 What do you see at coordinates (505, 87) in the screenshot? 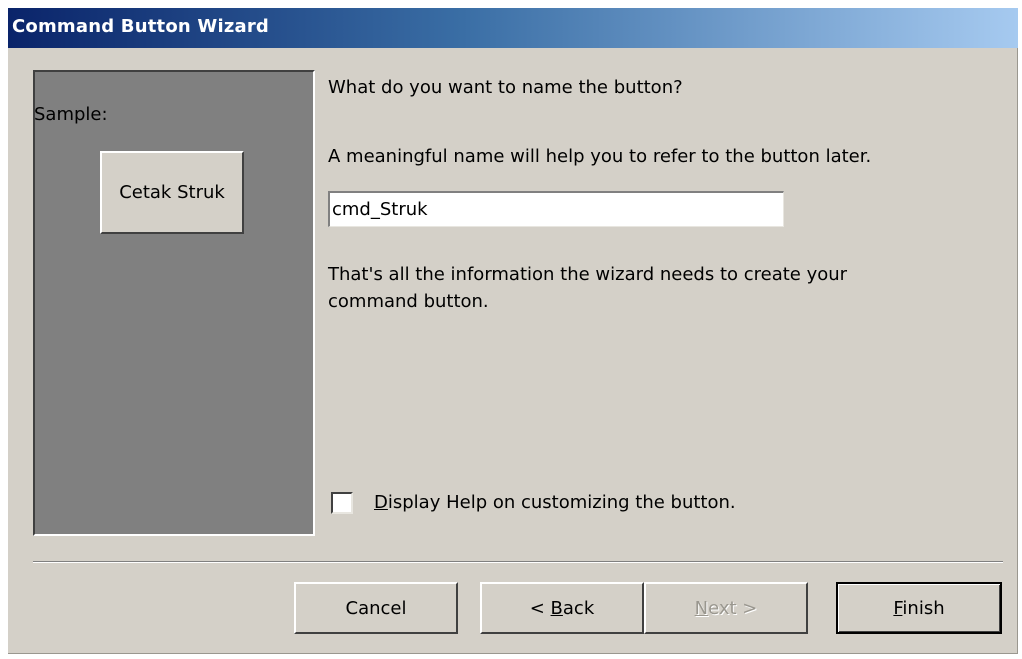
I see `question-text: What do you want to name the button?` at bounding box center [505, 87].